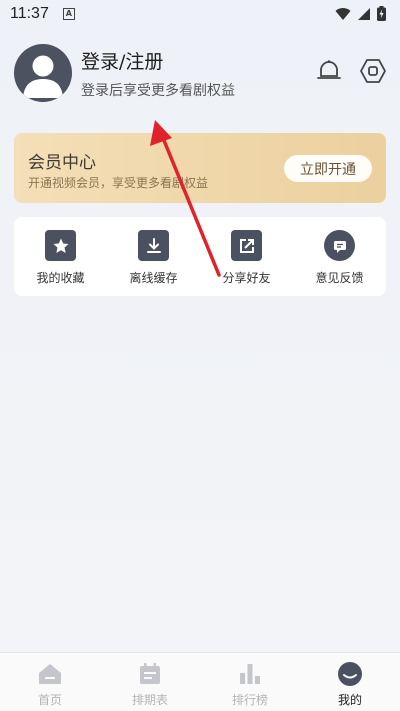 The width and height of the screenshot is (400, 711). What do you see at coordinates (158, 60) in the screenshot?
I see `login-register-link: 登录/注册` at bounding box center [158, 60].